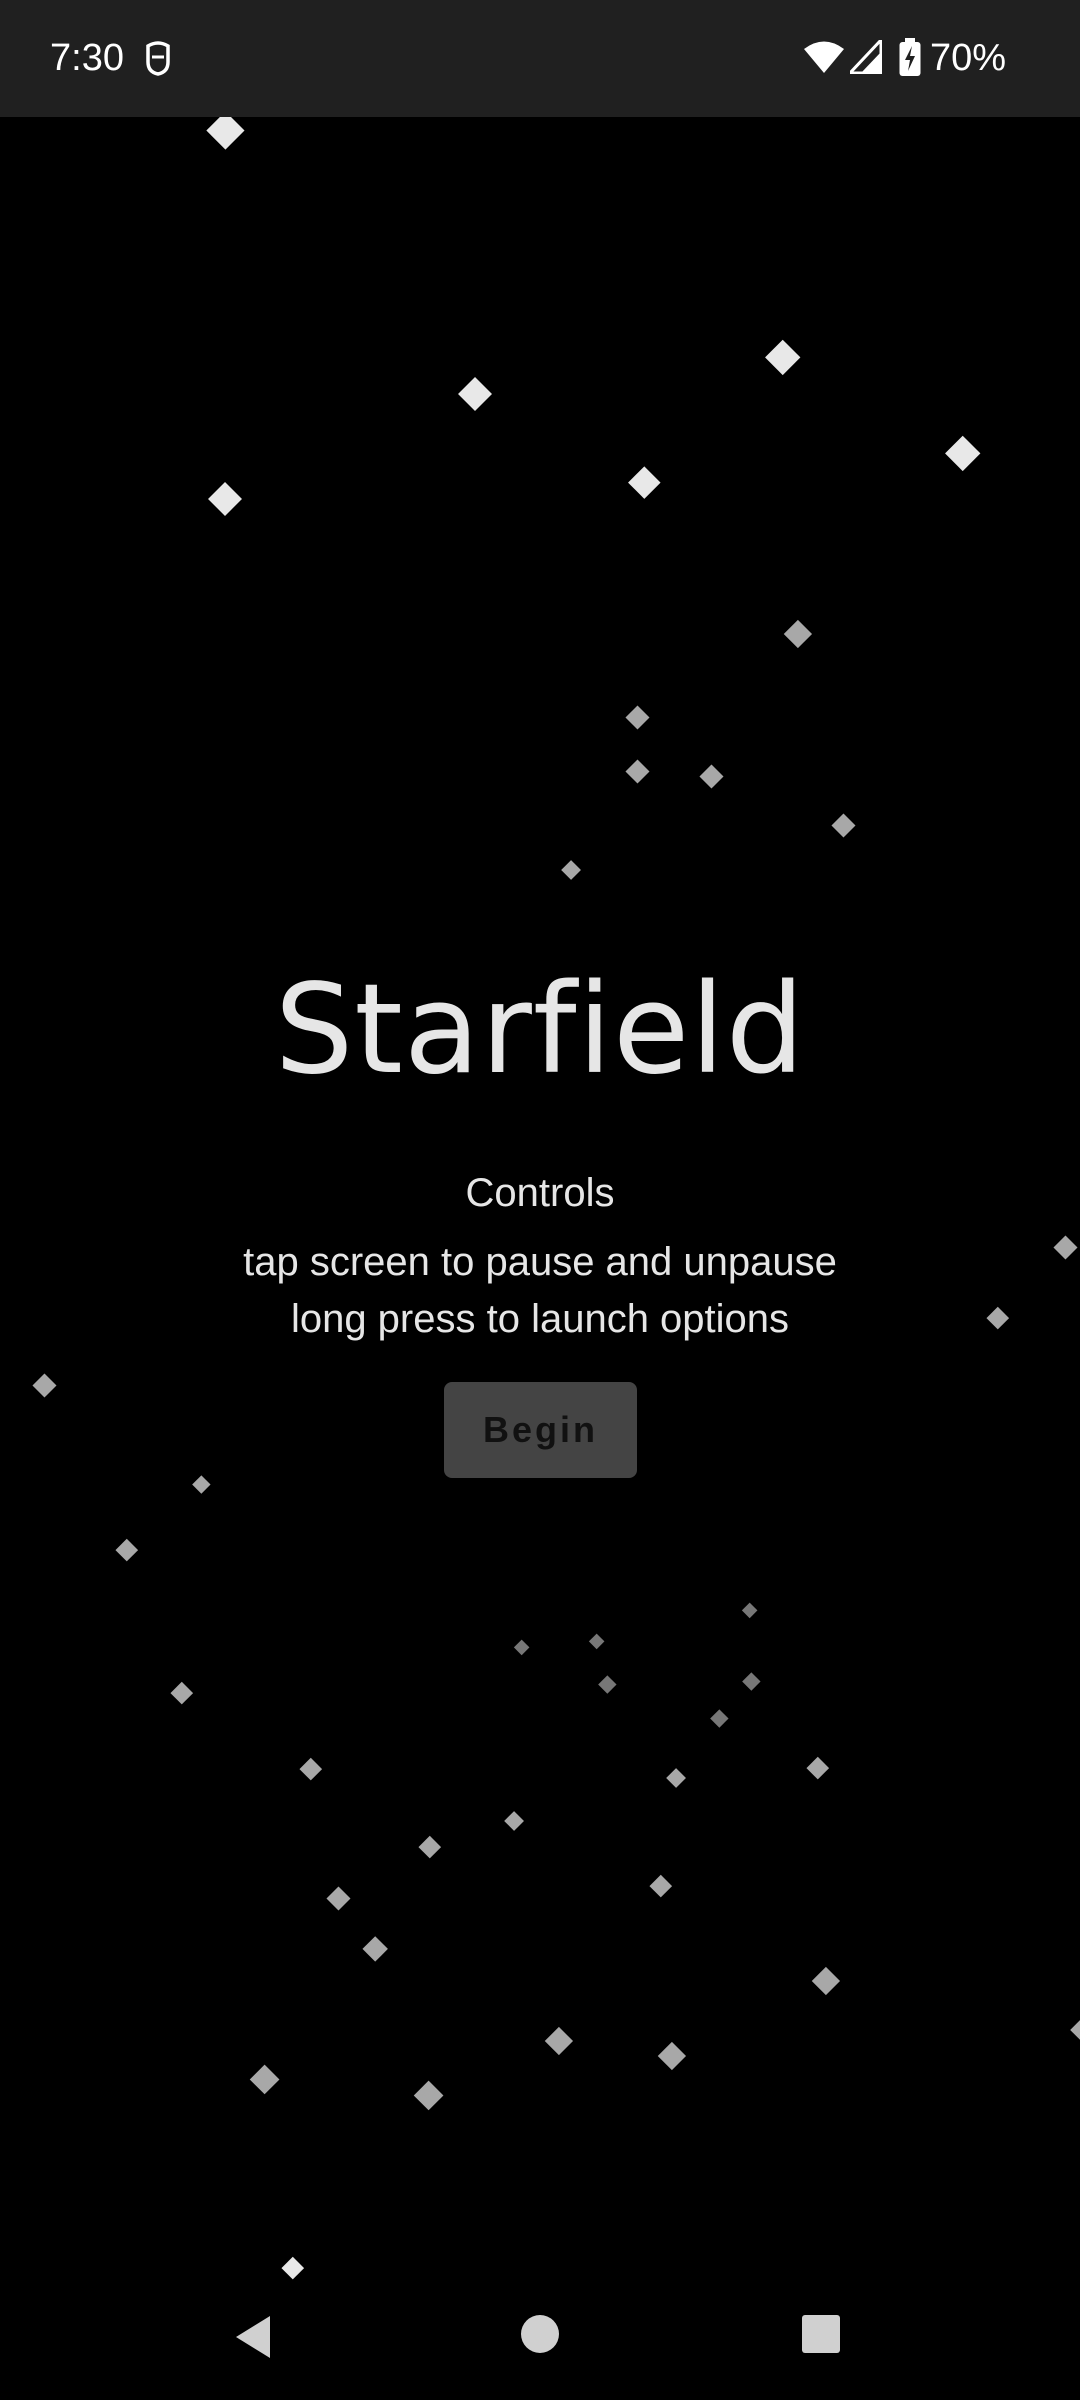 Image resolution: width=1080 pixels, height=2400 pixels. What do you see at coordinates (540, 1030) in the screenshot?
I see `app-title: Starfield` at bounding box center [540, 1030].